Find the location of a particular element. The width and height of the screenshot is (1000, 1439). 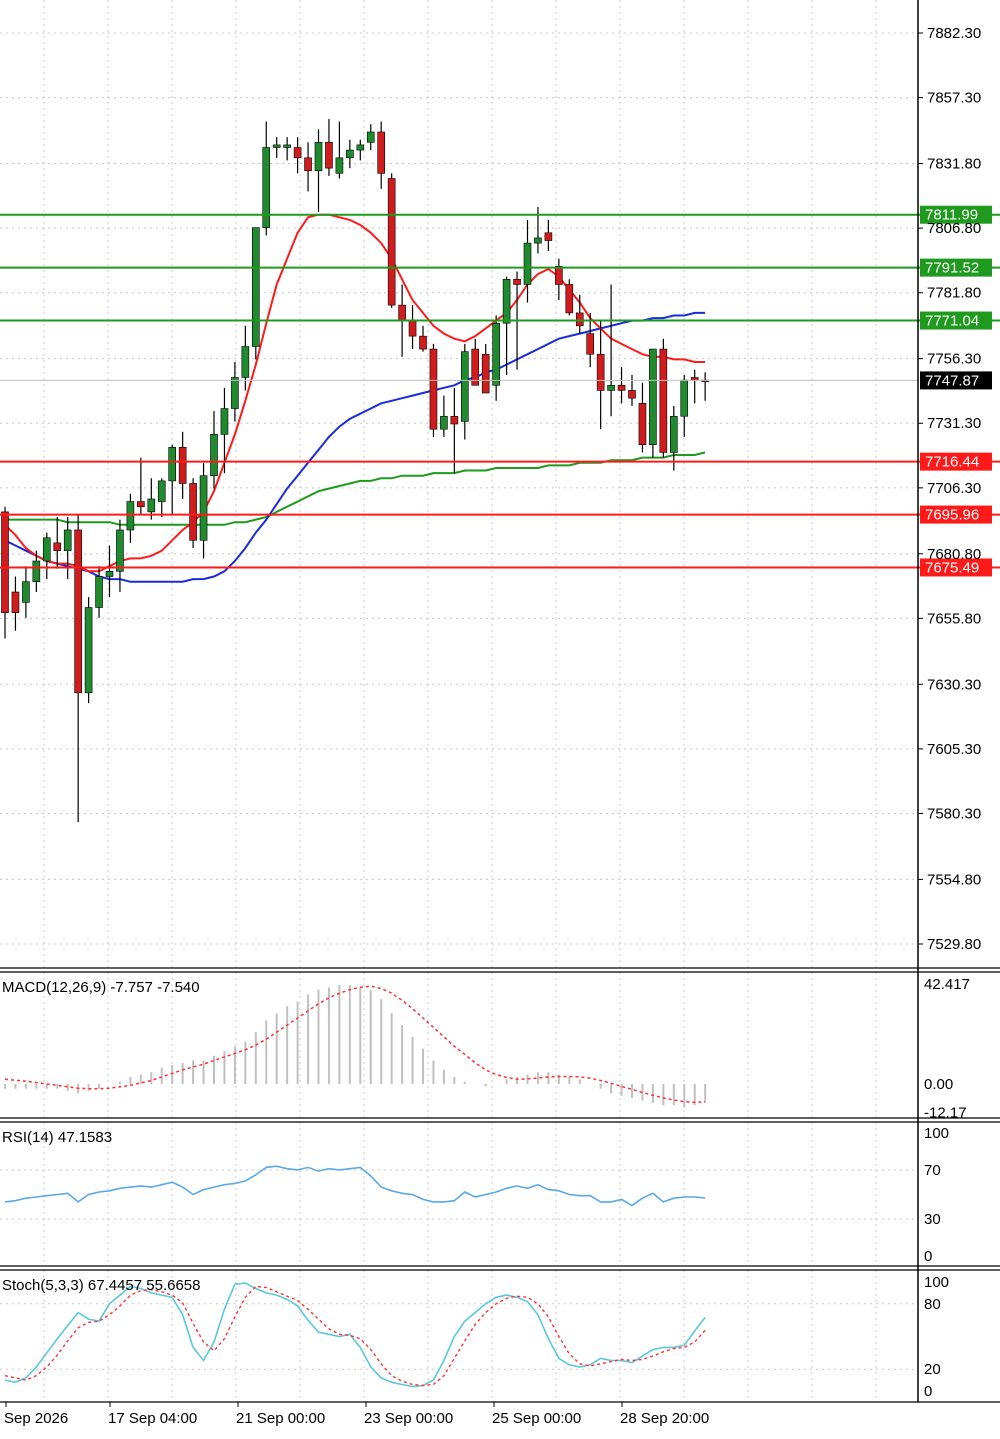

stoch-pane is located at coordinates (355, 1335).